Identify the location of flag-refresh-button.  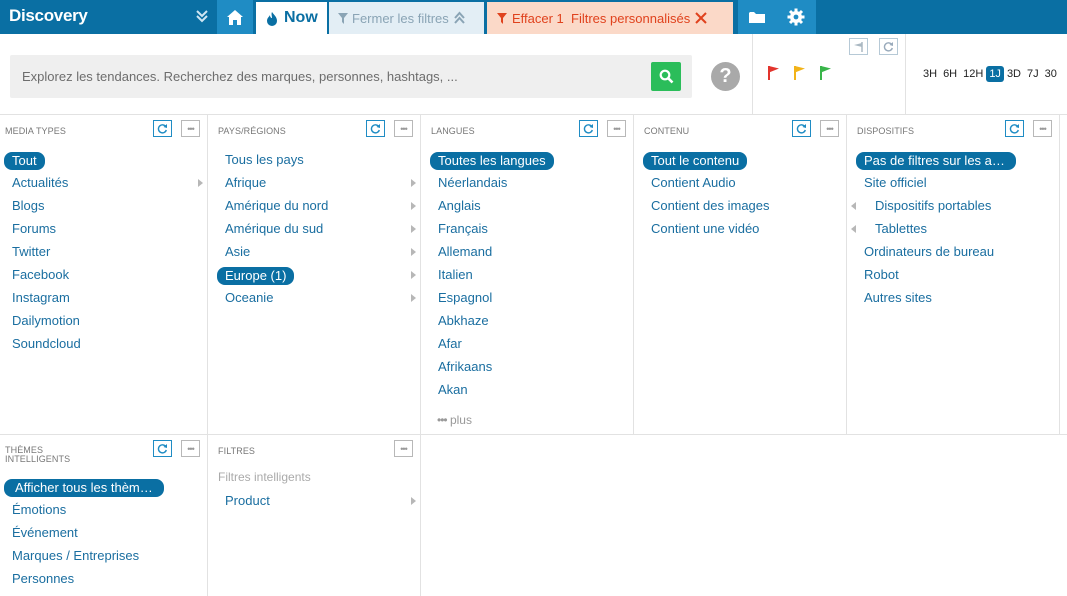
(888, 46).